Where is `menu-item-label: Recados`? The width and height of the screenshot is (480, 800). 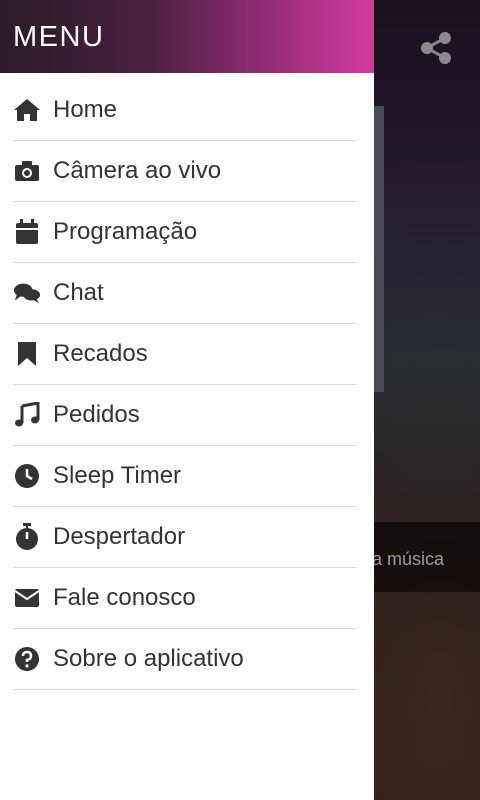
menu-item-label: Recados is located at coordinates (100, 353).